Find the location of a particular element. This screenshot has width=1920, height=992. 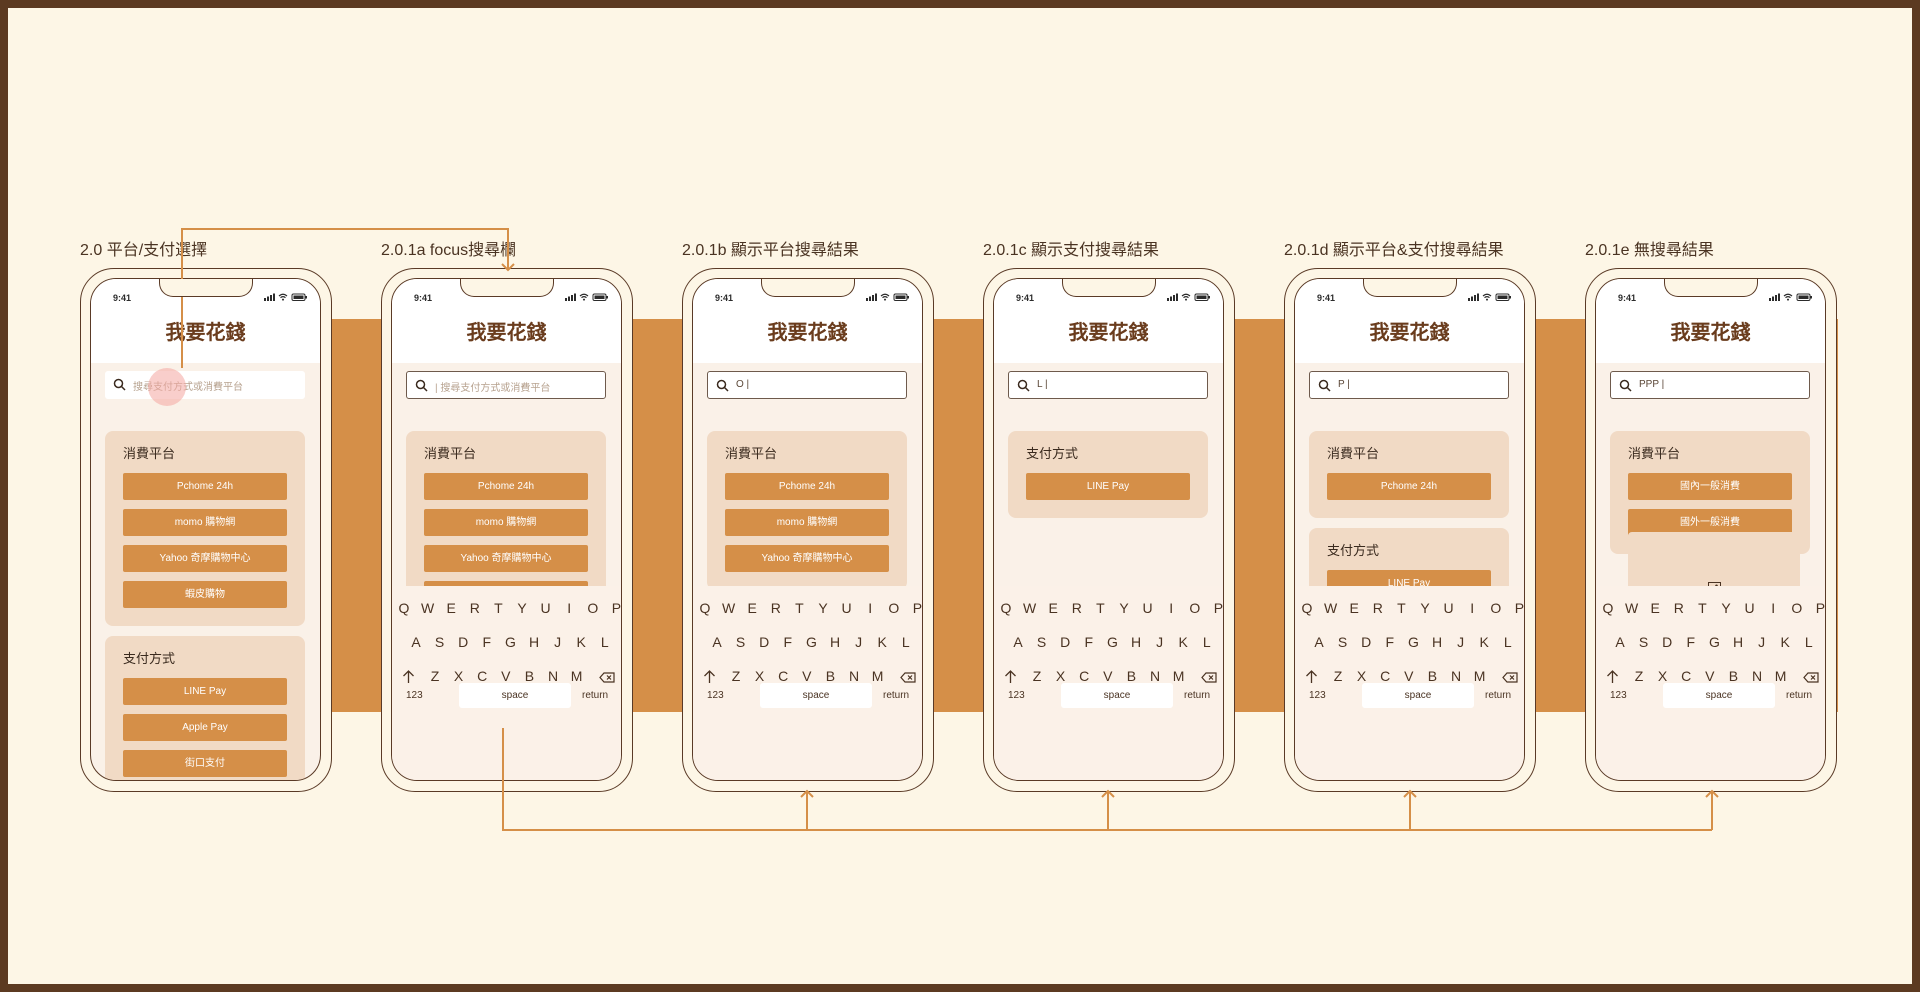

option-button: Apple Pay is located at coordinates (205, 727).